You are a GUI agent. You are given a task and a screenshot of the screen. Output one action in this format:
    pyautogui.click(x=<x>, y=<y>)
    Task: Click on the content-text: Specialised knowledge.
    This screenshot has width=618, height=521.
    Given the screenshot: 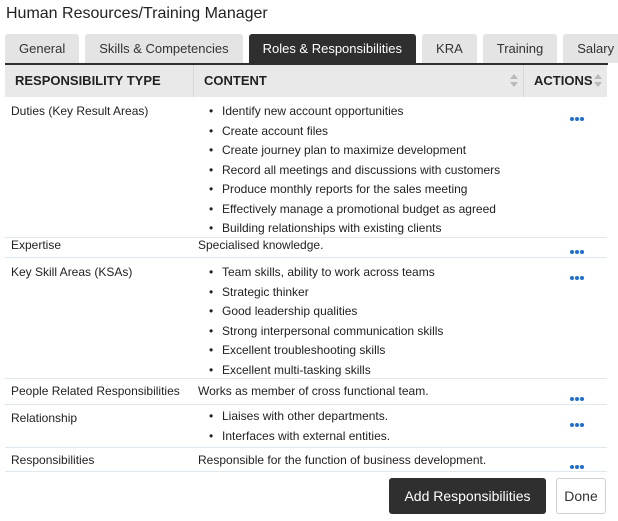 What is the action you would take?
    pyautogui.click(x=261, y=245)
    